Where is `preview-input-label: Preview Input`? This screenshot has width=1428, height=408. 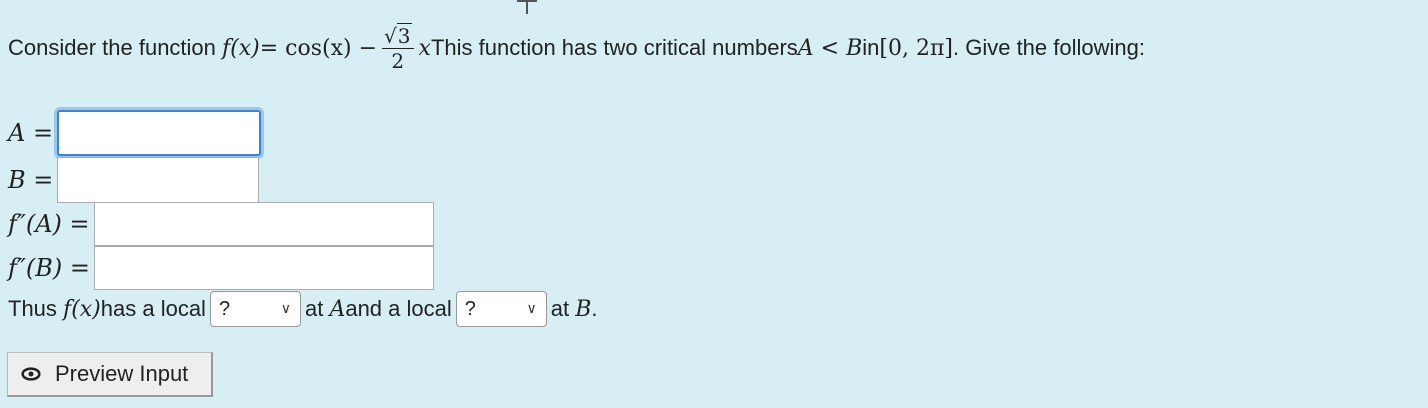
preview-input-label: Preview Input is located at coordinates (122, 373).